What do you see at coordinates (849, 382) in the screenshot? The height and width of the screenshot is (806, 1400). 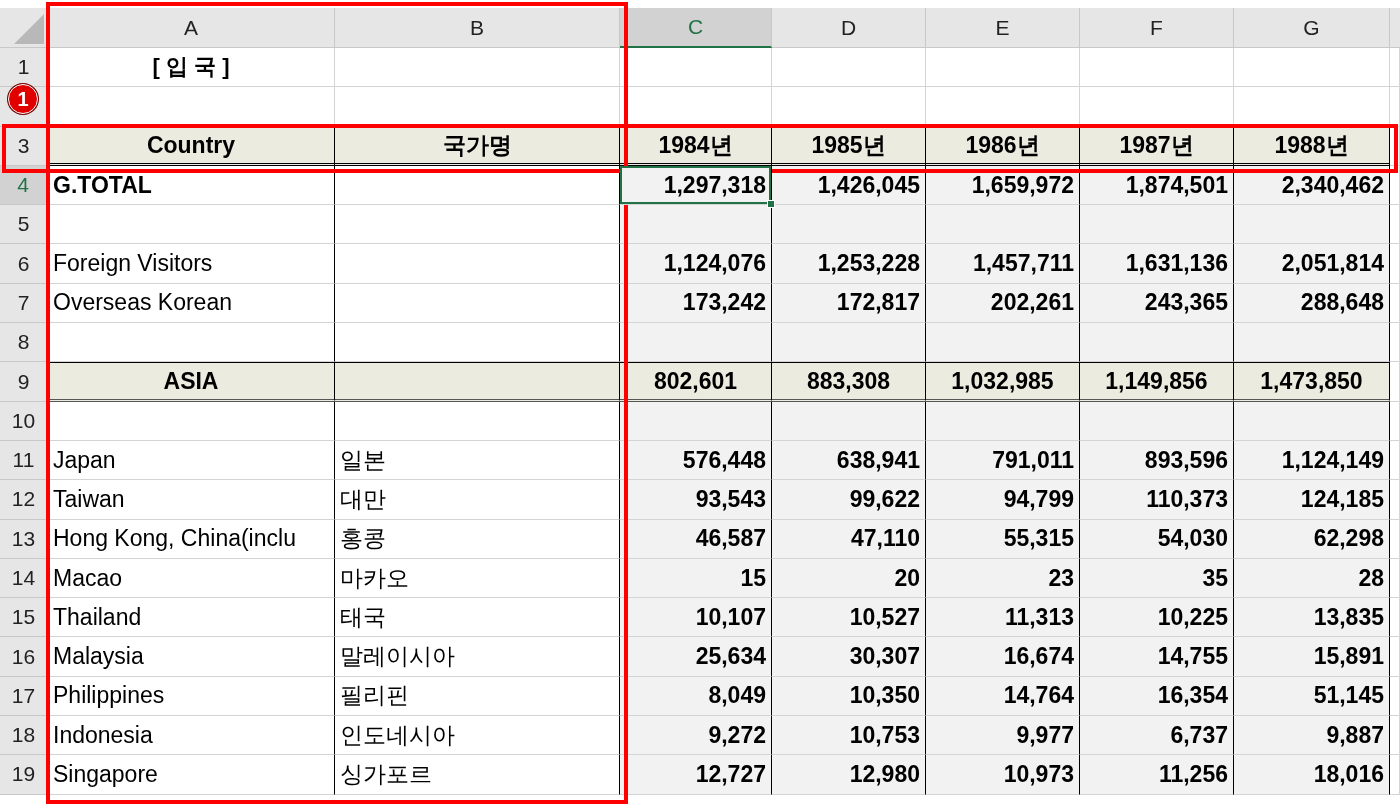 I see `table-cell: 883,308` at bounding box center [849, 382].